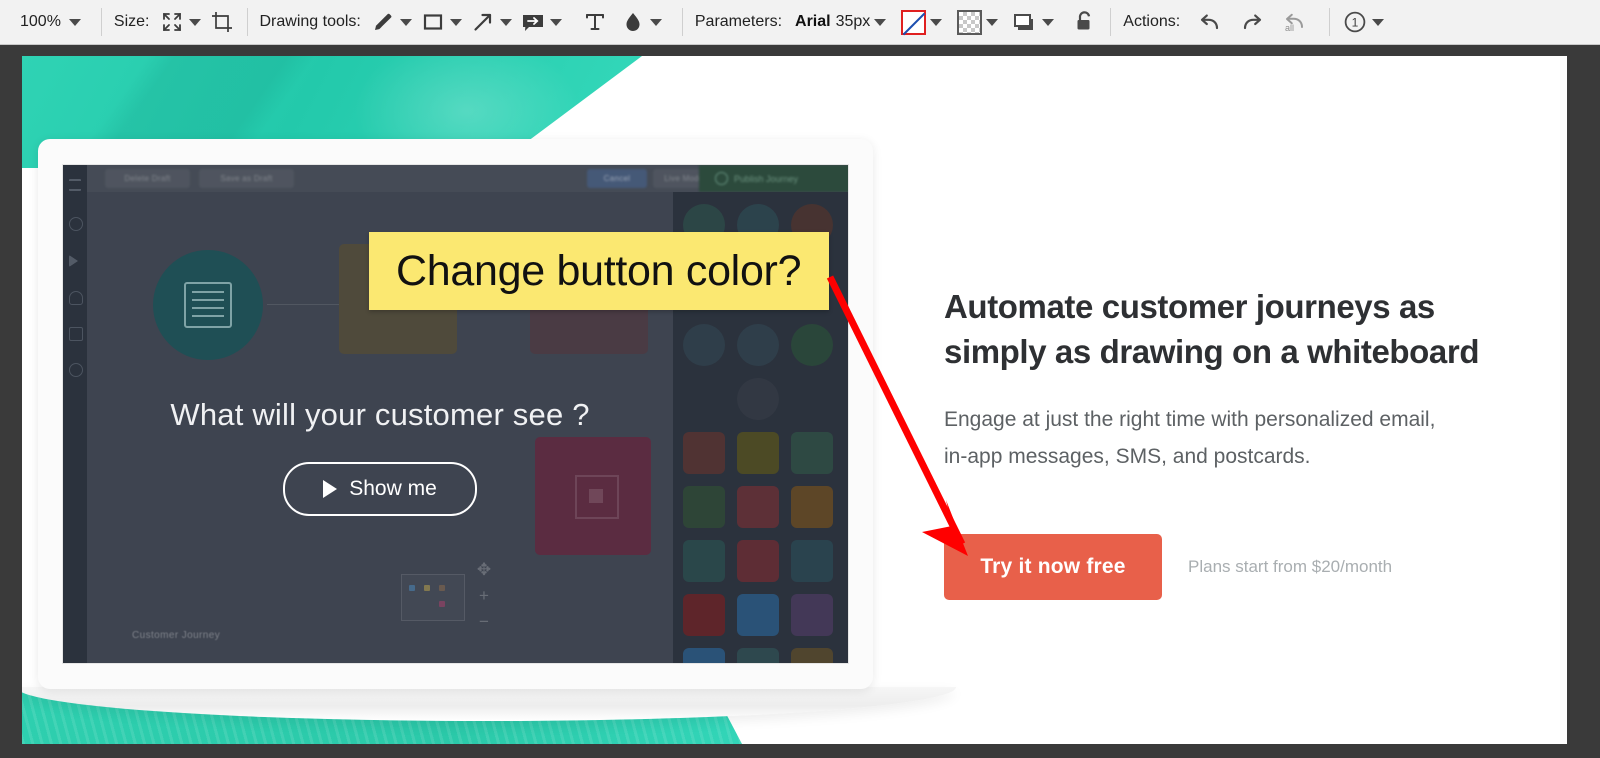 This screenshot has width=1600, height=758. What do you see at coordinates (76, 334) in the screenshot?
I see `image-icon` at bounding box center [76, 334].